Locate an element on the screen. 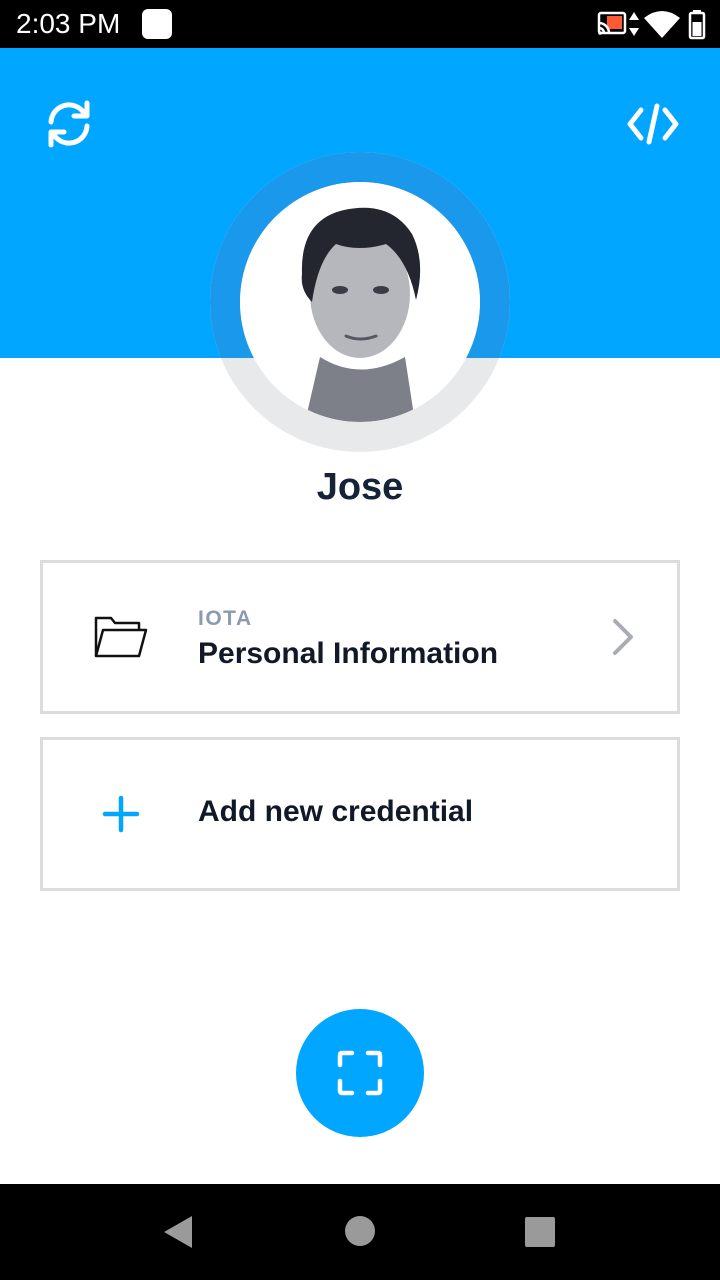 This screenshot has width=720, height=1280. svg-text: 5 is located at coordinates (672, 33).